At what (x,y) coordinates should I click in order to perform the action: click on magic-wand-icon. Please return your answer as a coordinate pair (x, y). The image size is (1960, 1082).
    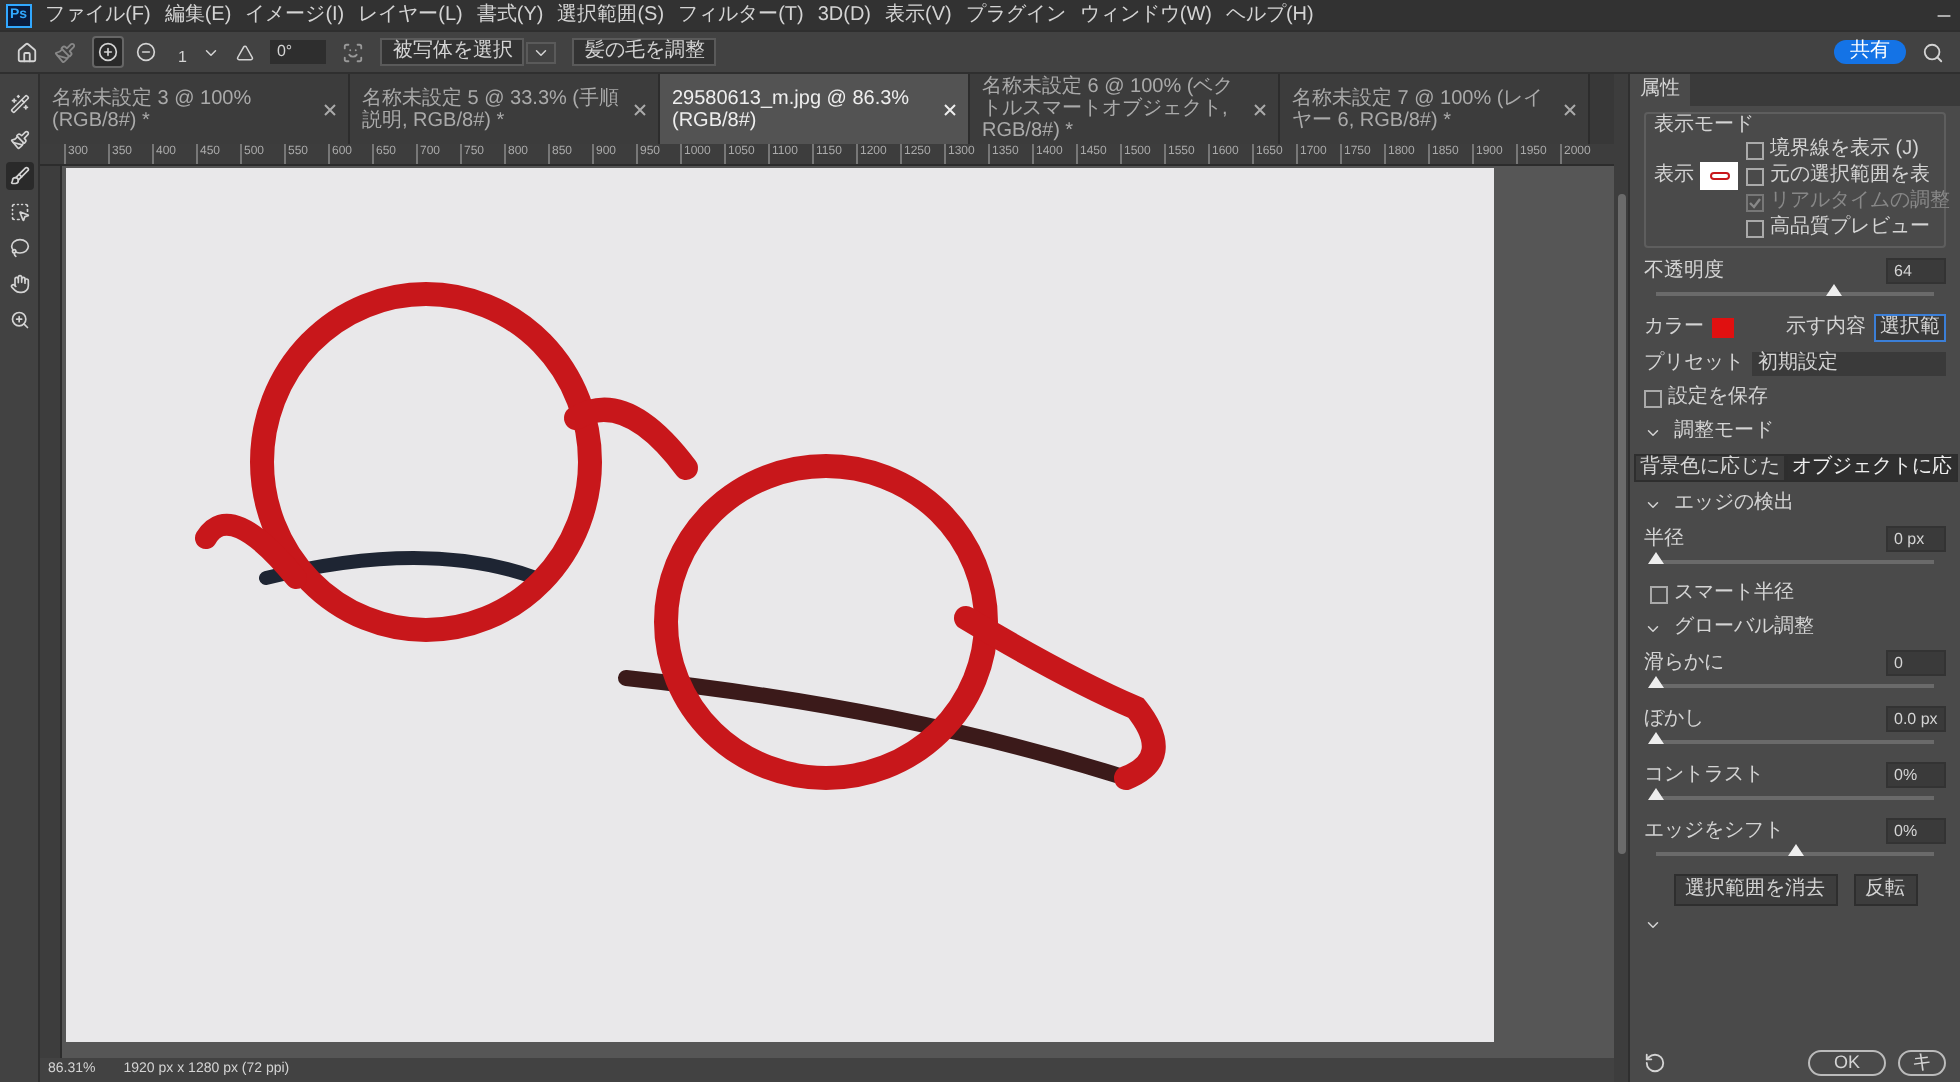
    Looking at the image, I should click on (19, 104).